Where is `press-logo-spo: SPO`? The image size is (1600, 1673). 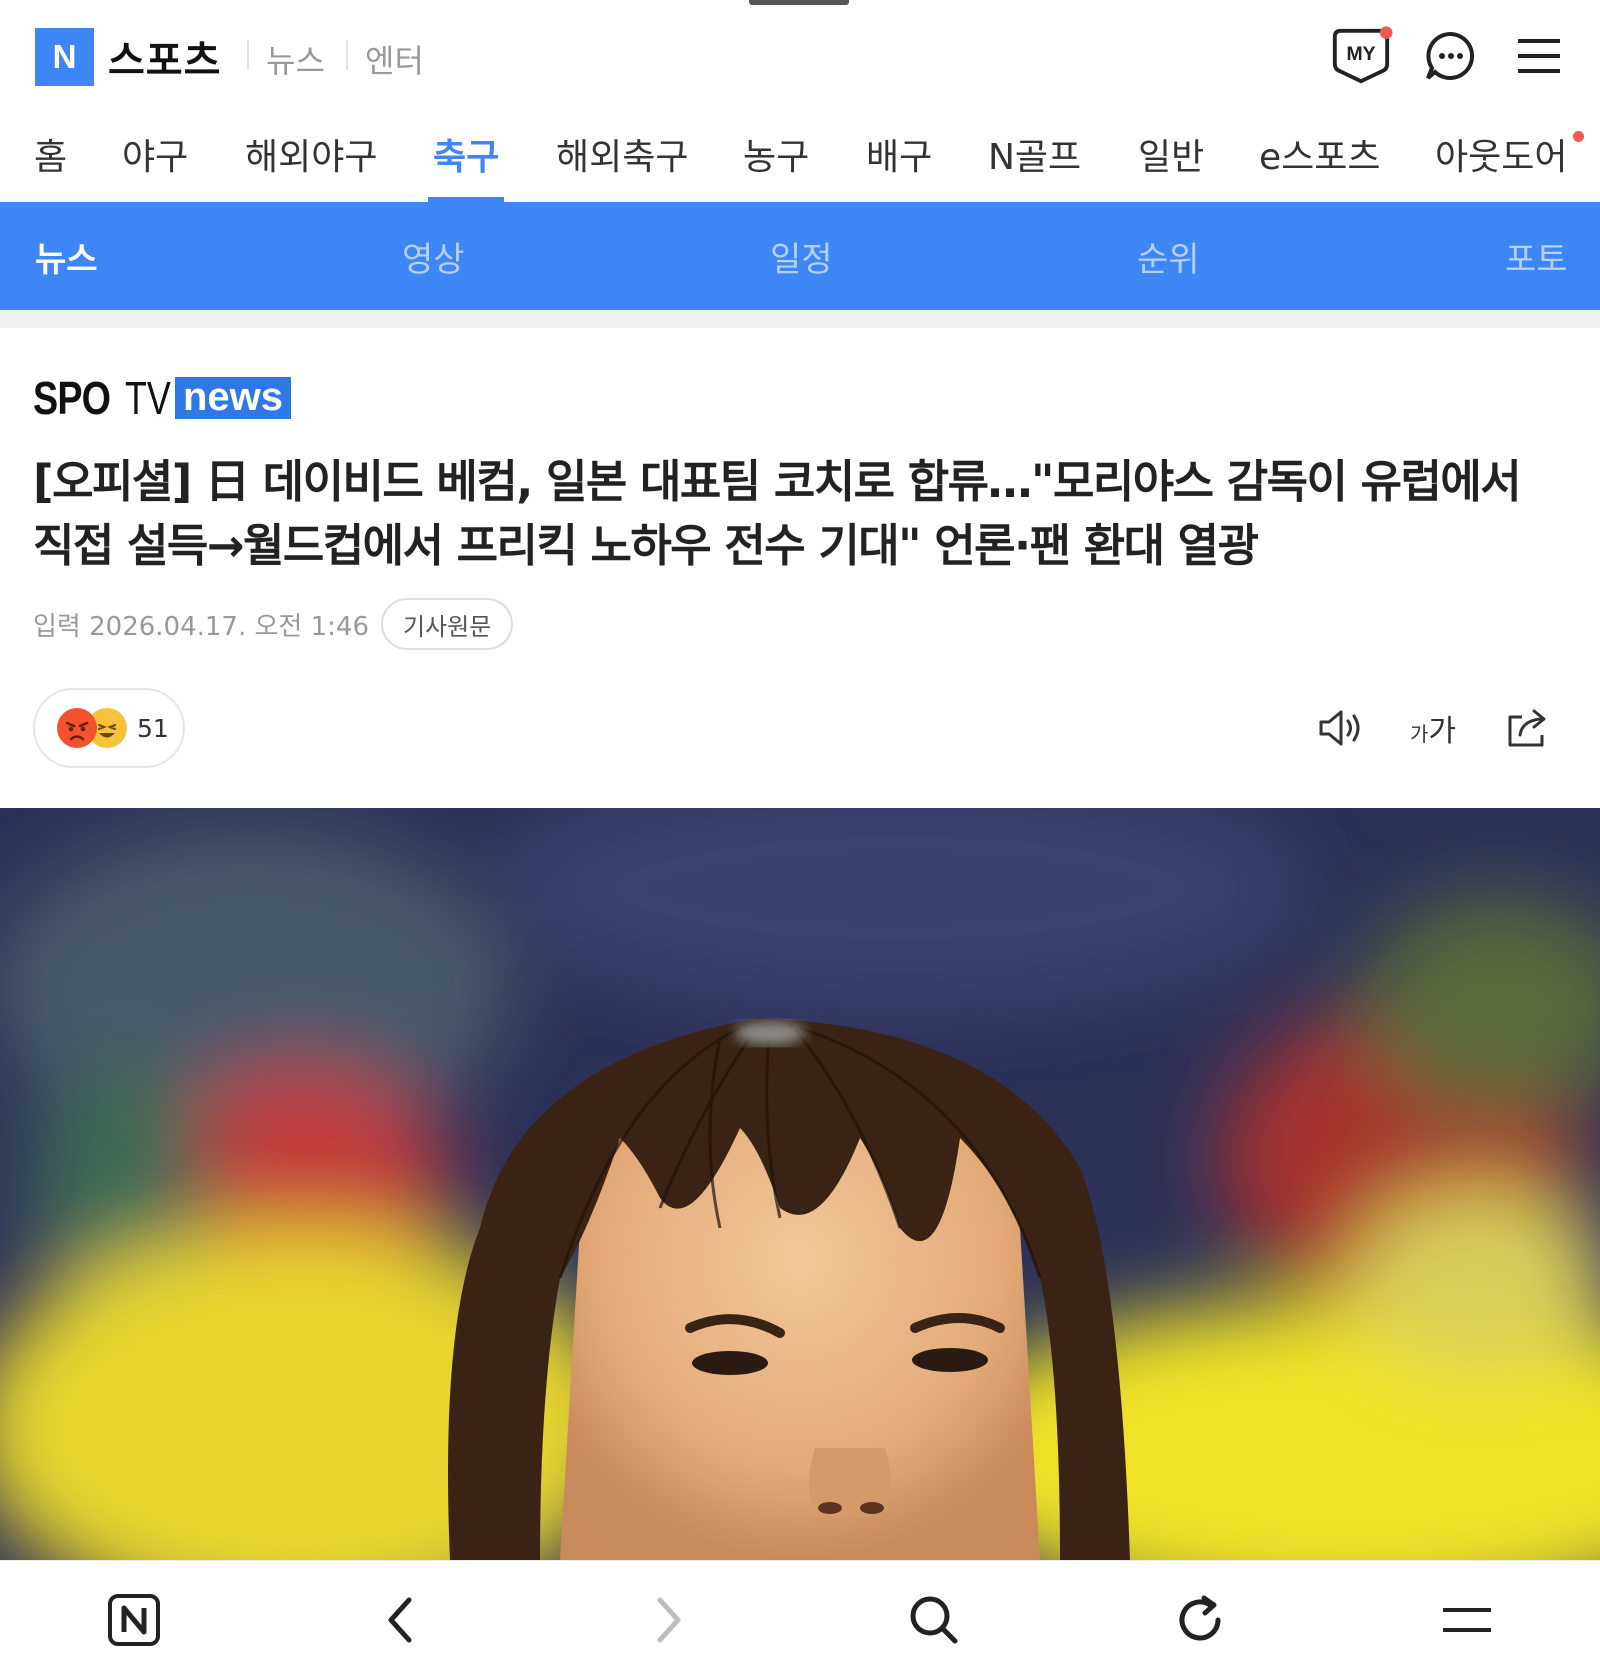
press-logo-spo: SPO is located at coordinates (72, 398).